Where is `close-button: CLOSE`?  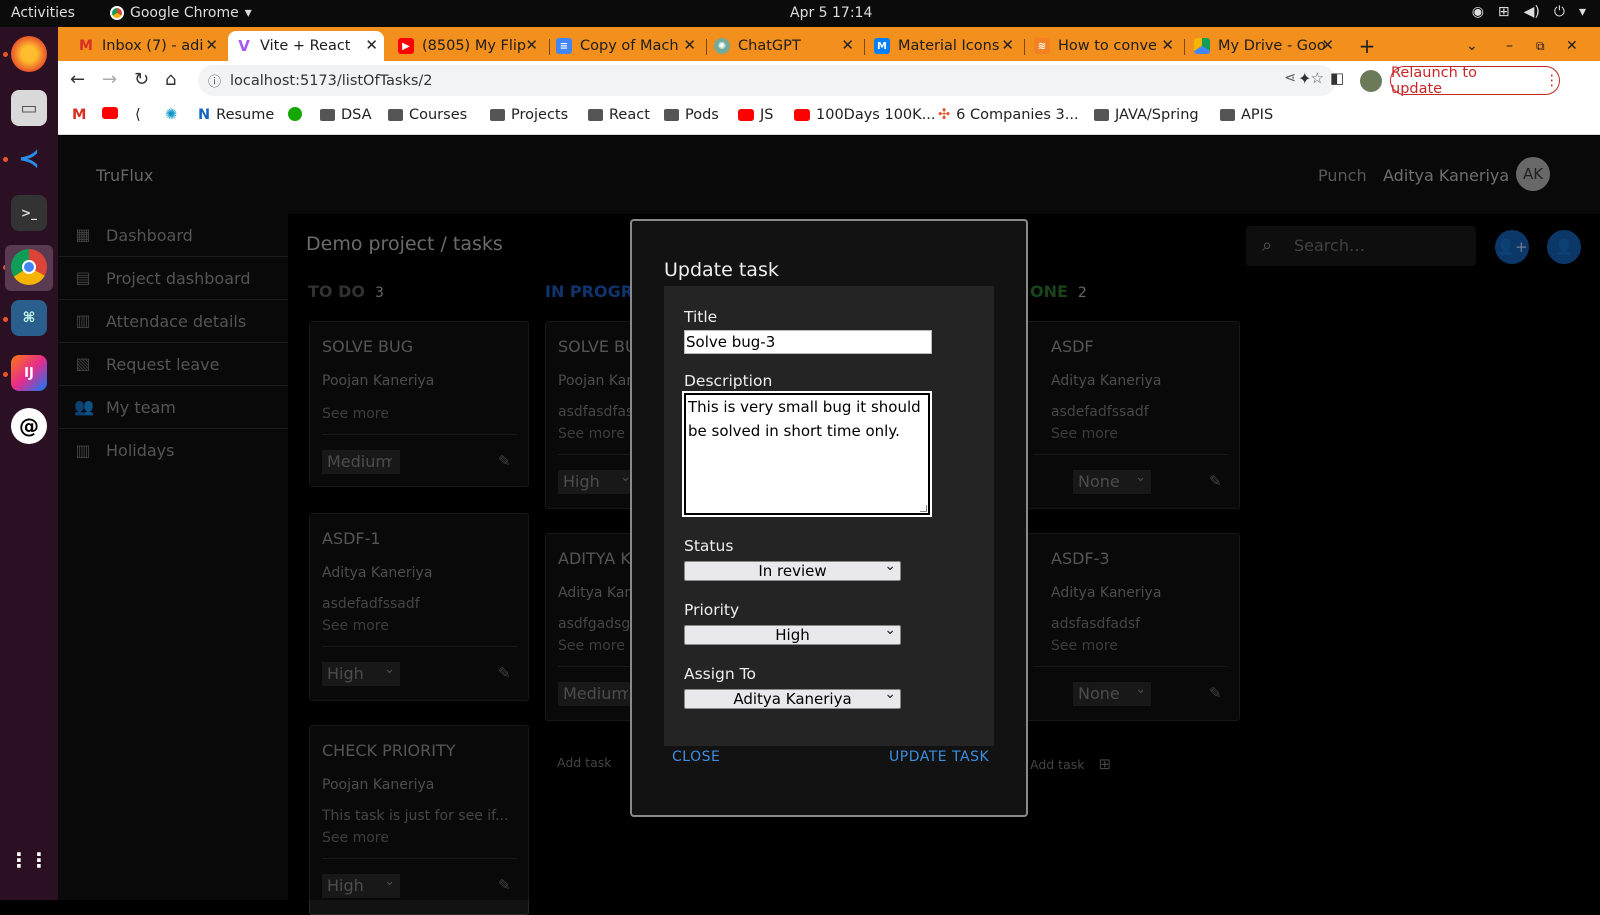
close-button: CLOSE is located at coordinates (696, 757).